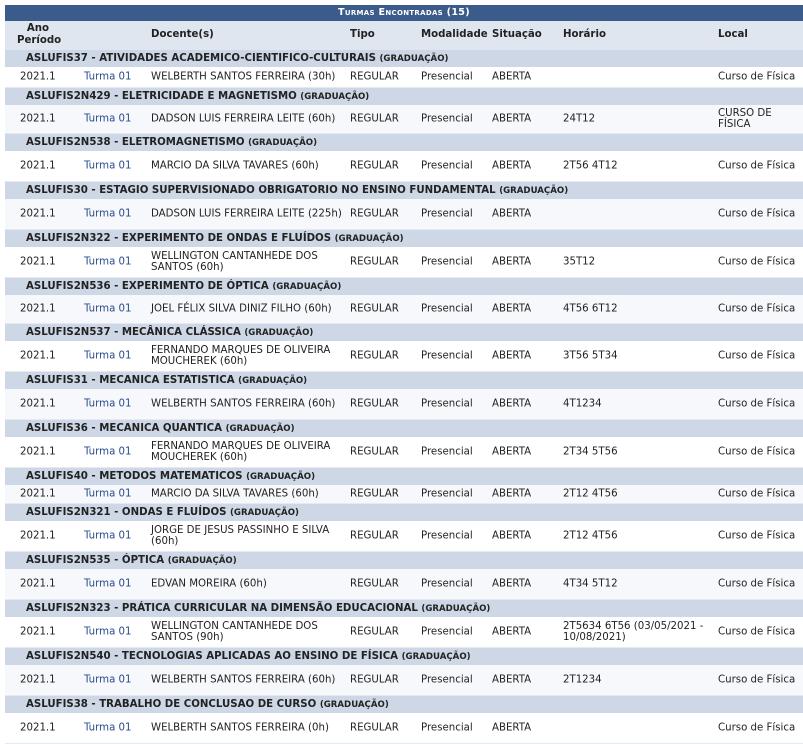 Image resolution: width=803 pixels, height=744 pixels. I want to click on cell-horario: 4T56 6T12, so click(590, 309).